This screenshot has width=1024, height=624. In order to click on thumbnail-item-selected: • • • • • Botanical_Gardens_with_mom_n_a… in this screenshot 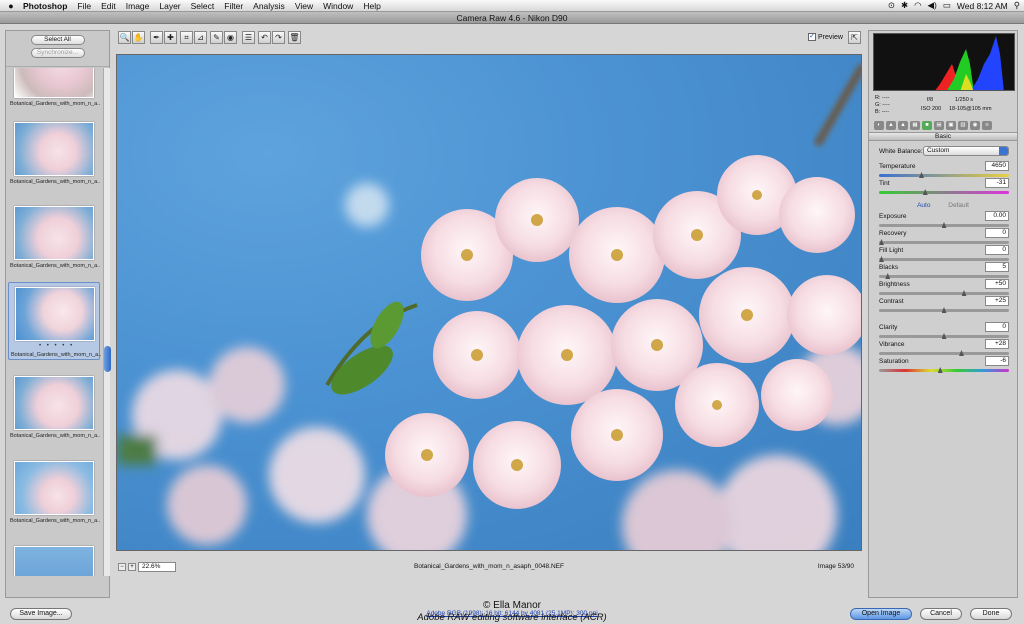, I will do `click(54, 321)`.